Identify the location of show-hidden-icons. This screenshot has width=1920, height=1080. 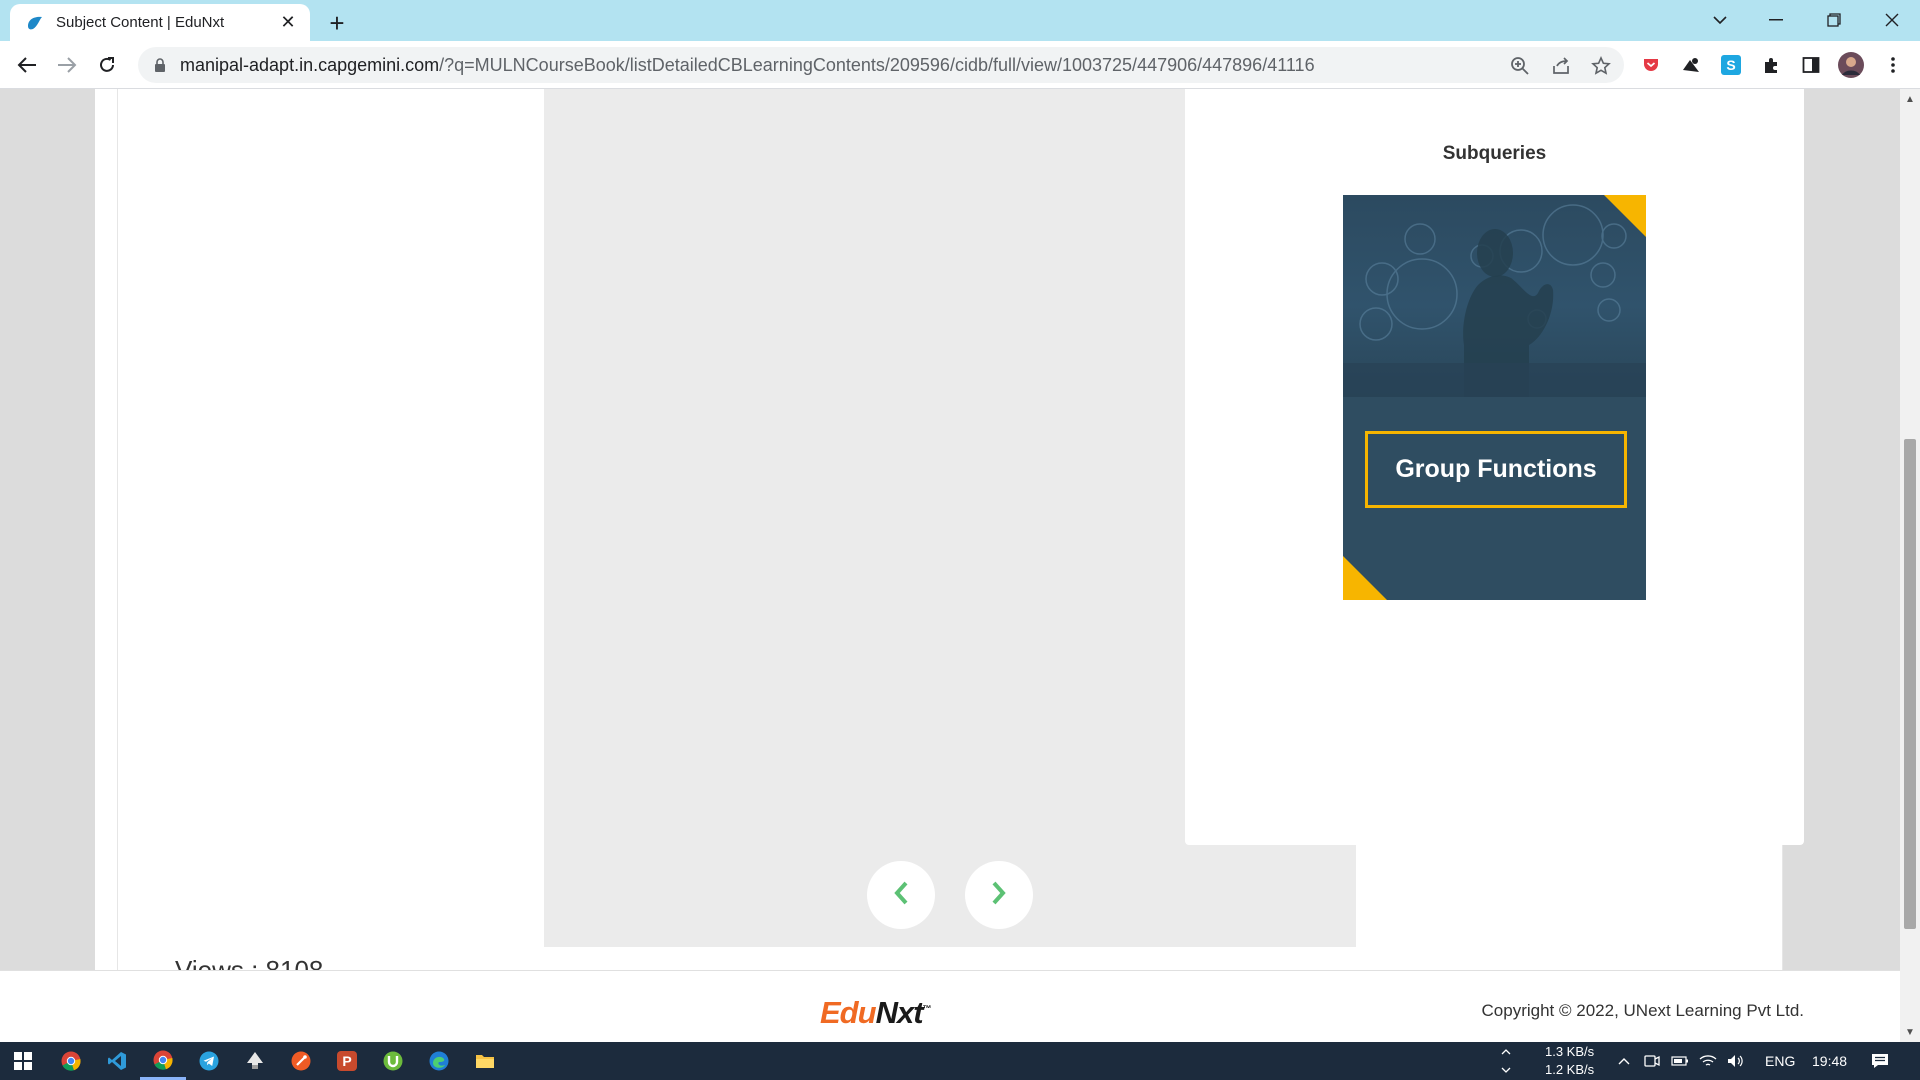
(1624, 1061).